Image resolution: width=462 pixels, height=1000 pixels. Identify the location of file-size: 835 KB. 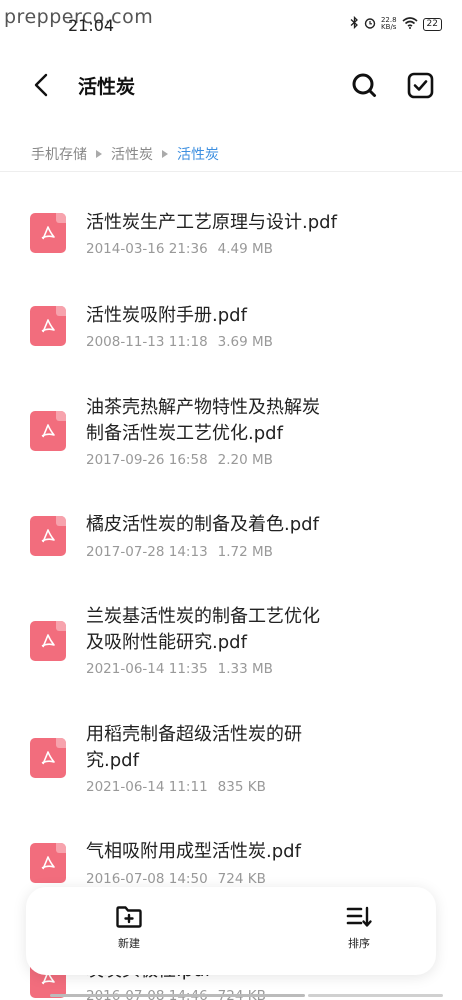
(241, 787).